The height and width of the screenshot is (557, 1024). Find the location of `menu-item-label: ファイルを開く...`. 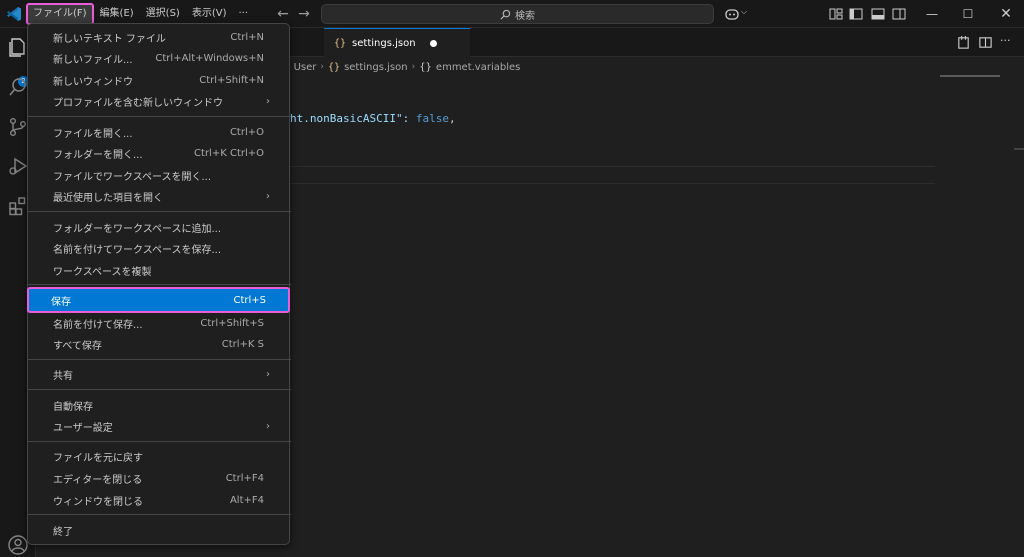

menu-item-label: ファイルを開く... is located at coordinates (93, 134).